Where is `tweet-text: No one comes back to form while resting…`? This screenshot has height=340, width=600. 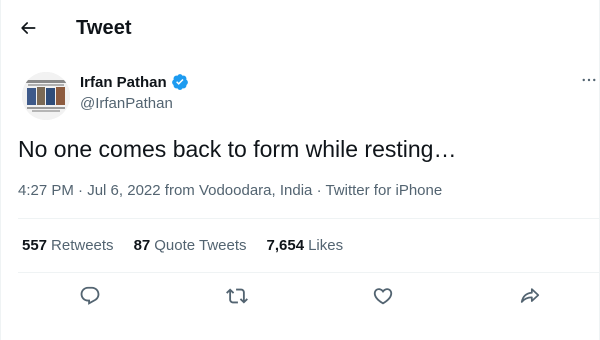 tweet-text: No one comes back to form while resting… is located at coordinates (237, 149).